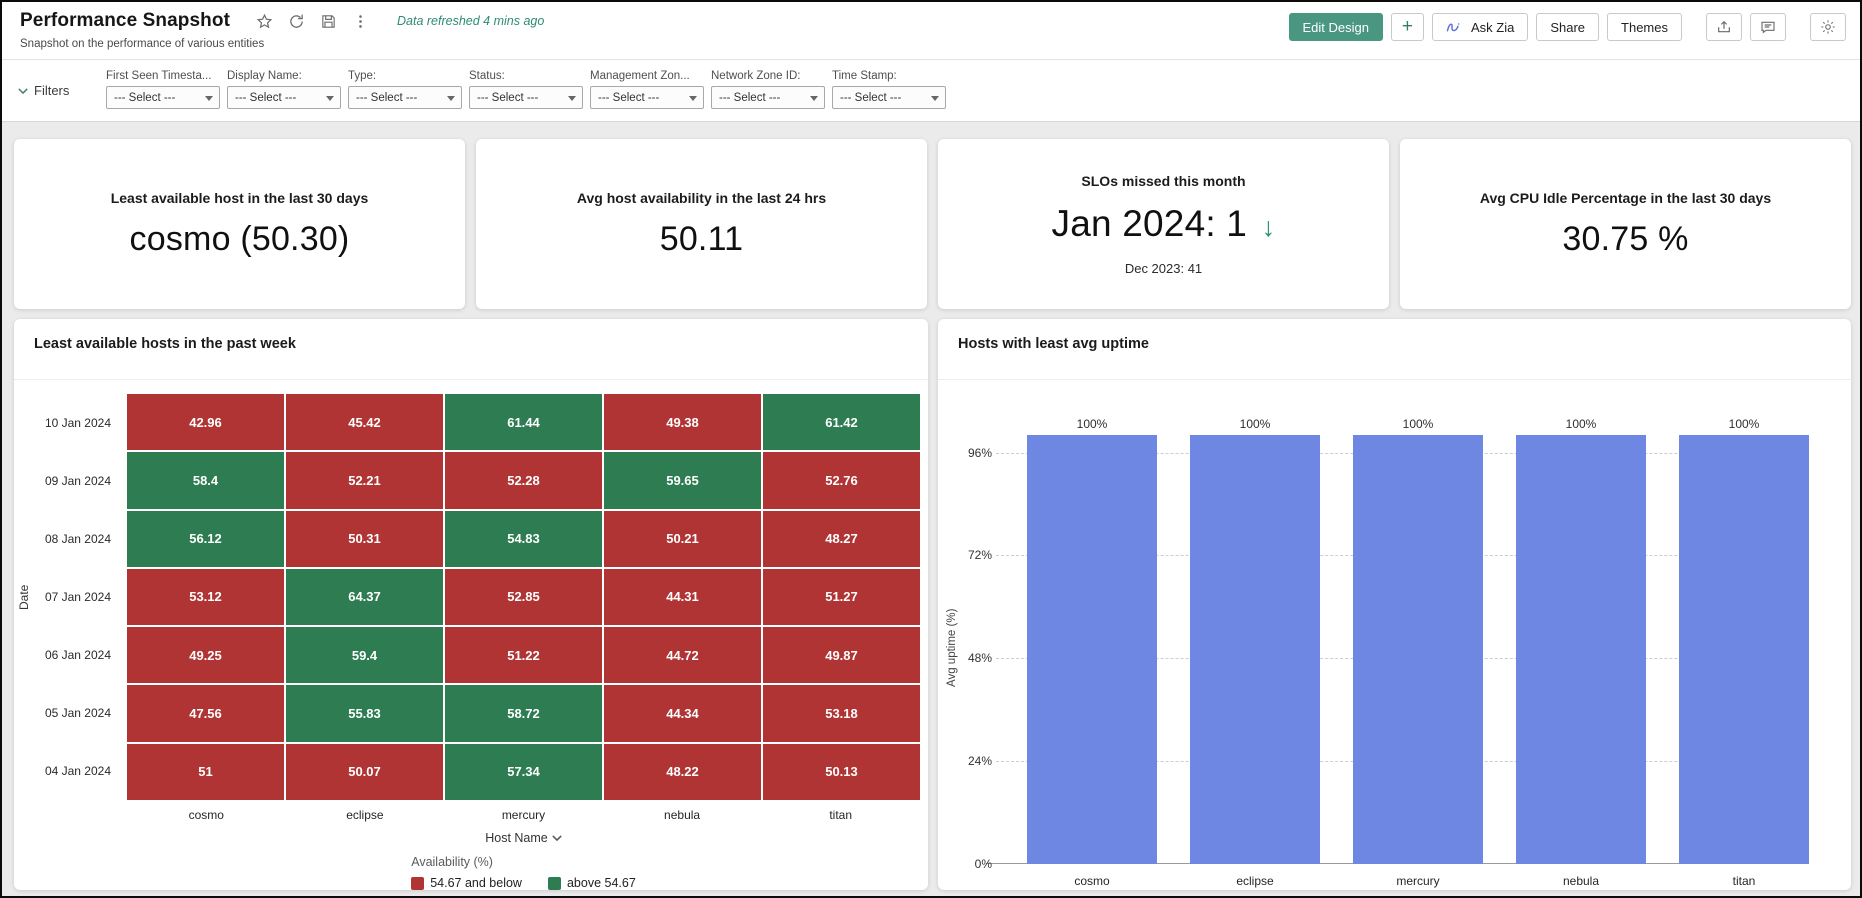 The image size is (1862, 898). Describe the element at coordinates (841, 713) in the screenshot. I see `heatmap-cell: 53.18` at that location.